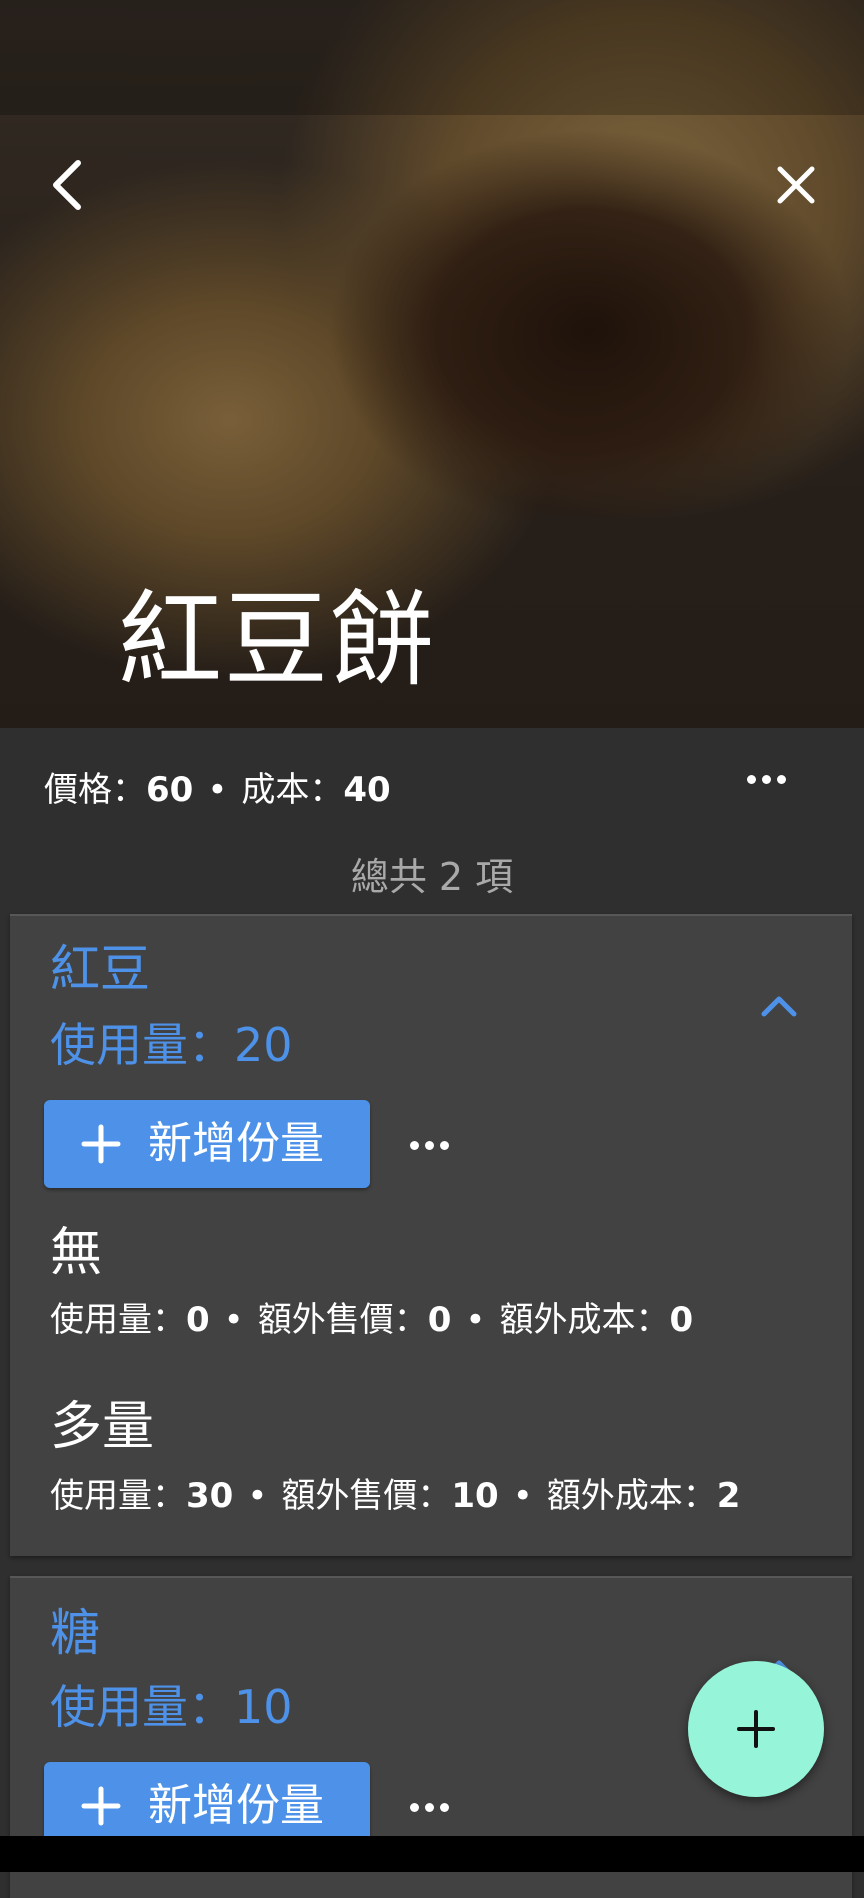  What do you see at coordinates (100, 969) in the screenshot?
I see `ingredient-name: 紅豆` at bounding box center [100, 969].